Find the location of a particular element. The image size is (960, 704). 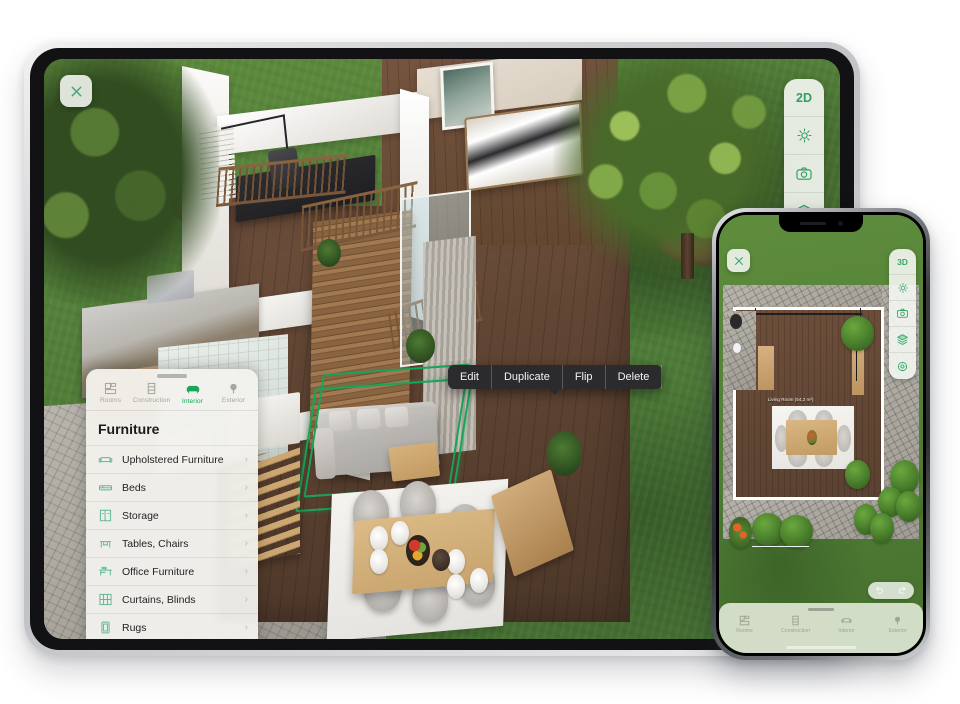

phone-tabbar: Rooms Construction Interior Exterior is located at coordinates (821, 628).